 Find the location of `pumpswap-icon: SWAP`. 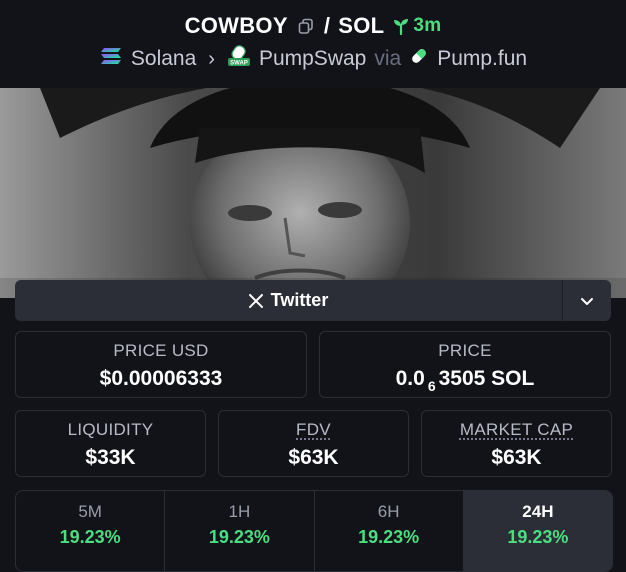

pumpswap-icon: SWAP is located at coordinates (239, 59).